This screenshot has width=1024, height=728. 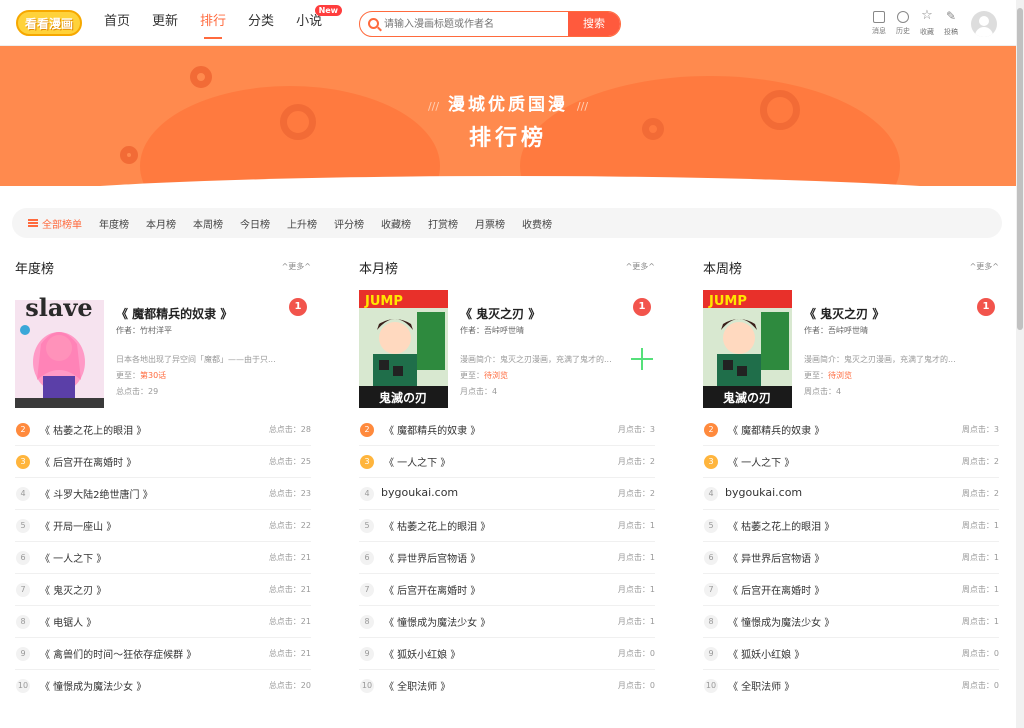 I want to click on list-item: 4 bygoukai.com 月点击：2, so click(x=507, y=494).